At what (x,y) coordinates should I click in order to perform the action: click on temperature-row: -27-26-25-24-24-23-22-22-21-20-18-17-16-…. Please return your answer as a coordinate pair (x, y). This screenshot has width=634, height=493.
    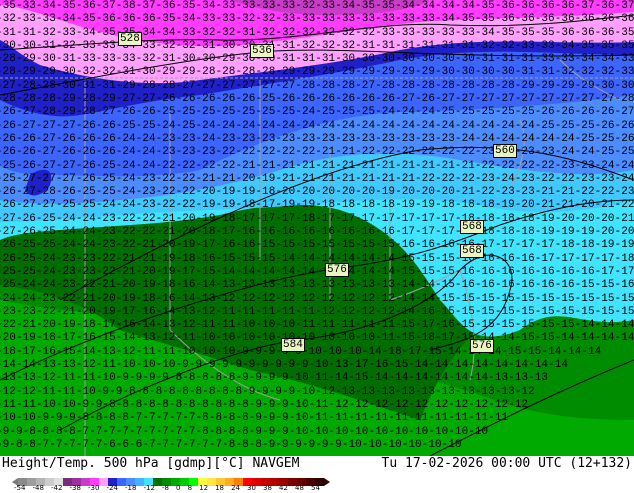
    Looking at the image, I should click on (317, 232).